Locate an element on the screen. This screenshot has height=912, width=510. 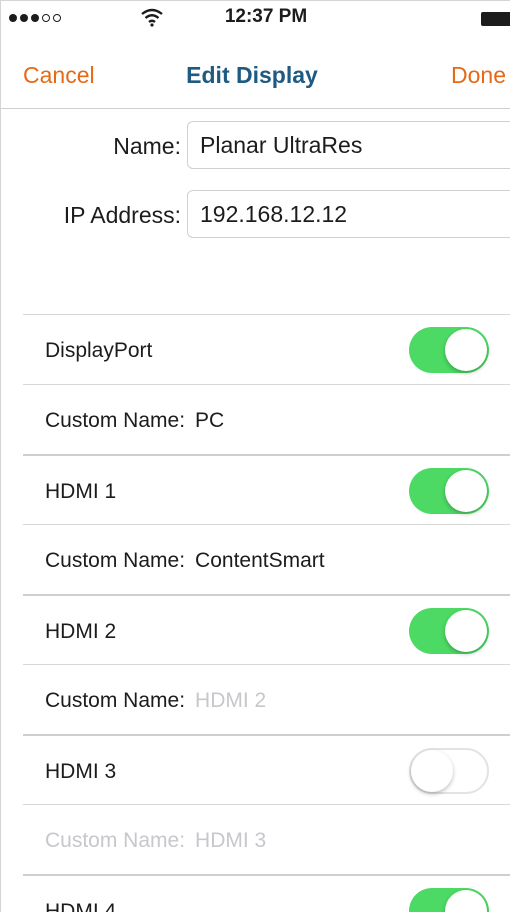
custom-name-row: Custom Name: HDMI 3 is located at coordinates (266, 839).